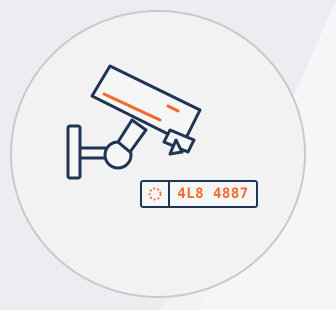 This screenshot has width=336, height=310. What do you see at coordinates (156, 194) in the screenshot?
I see `plate-seal-icon` at bounding box center [156, 194].